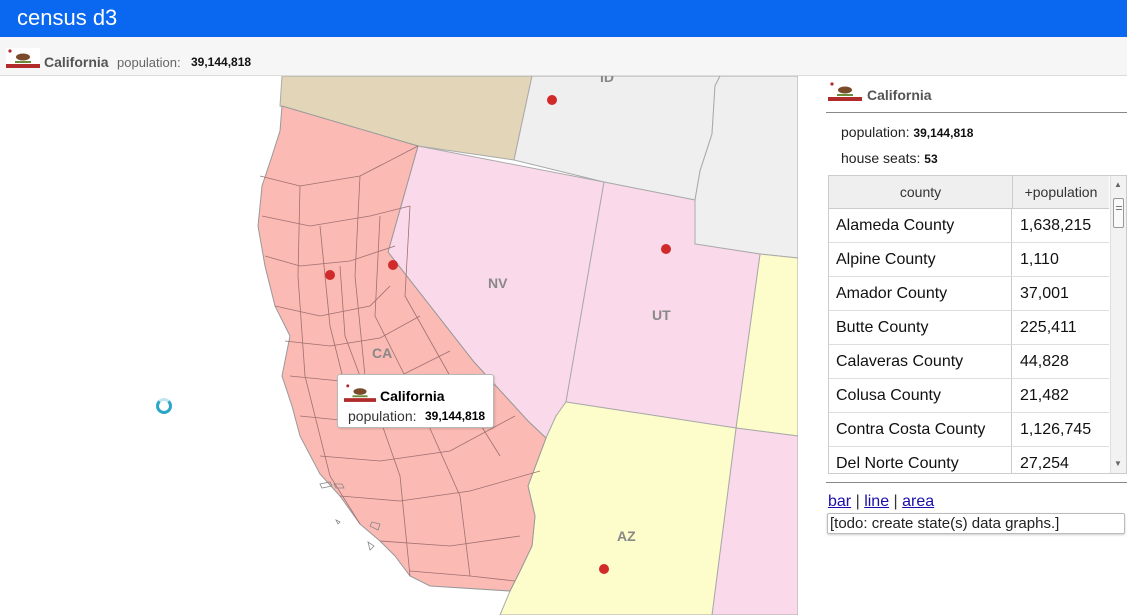  I want to click on county-name-cell: Contra Costa County, so click(920, 429).